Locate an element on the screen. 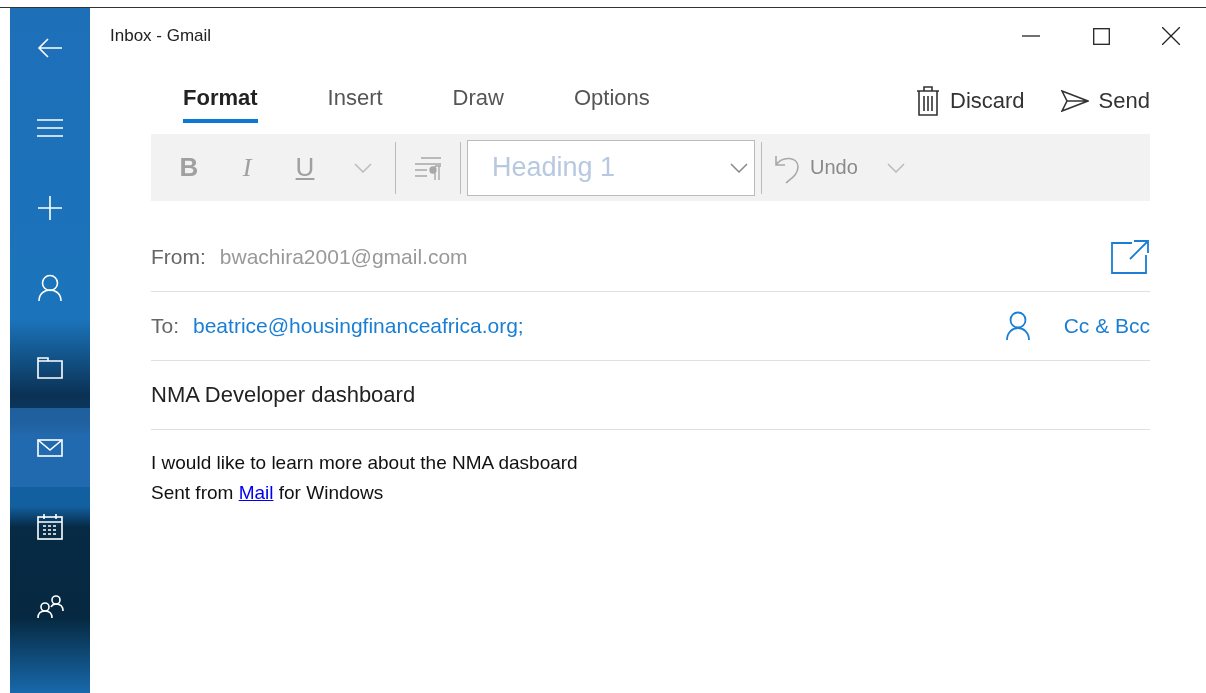  back-icon is located at coordinates (50, 48).